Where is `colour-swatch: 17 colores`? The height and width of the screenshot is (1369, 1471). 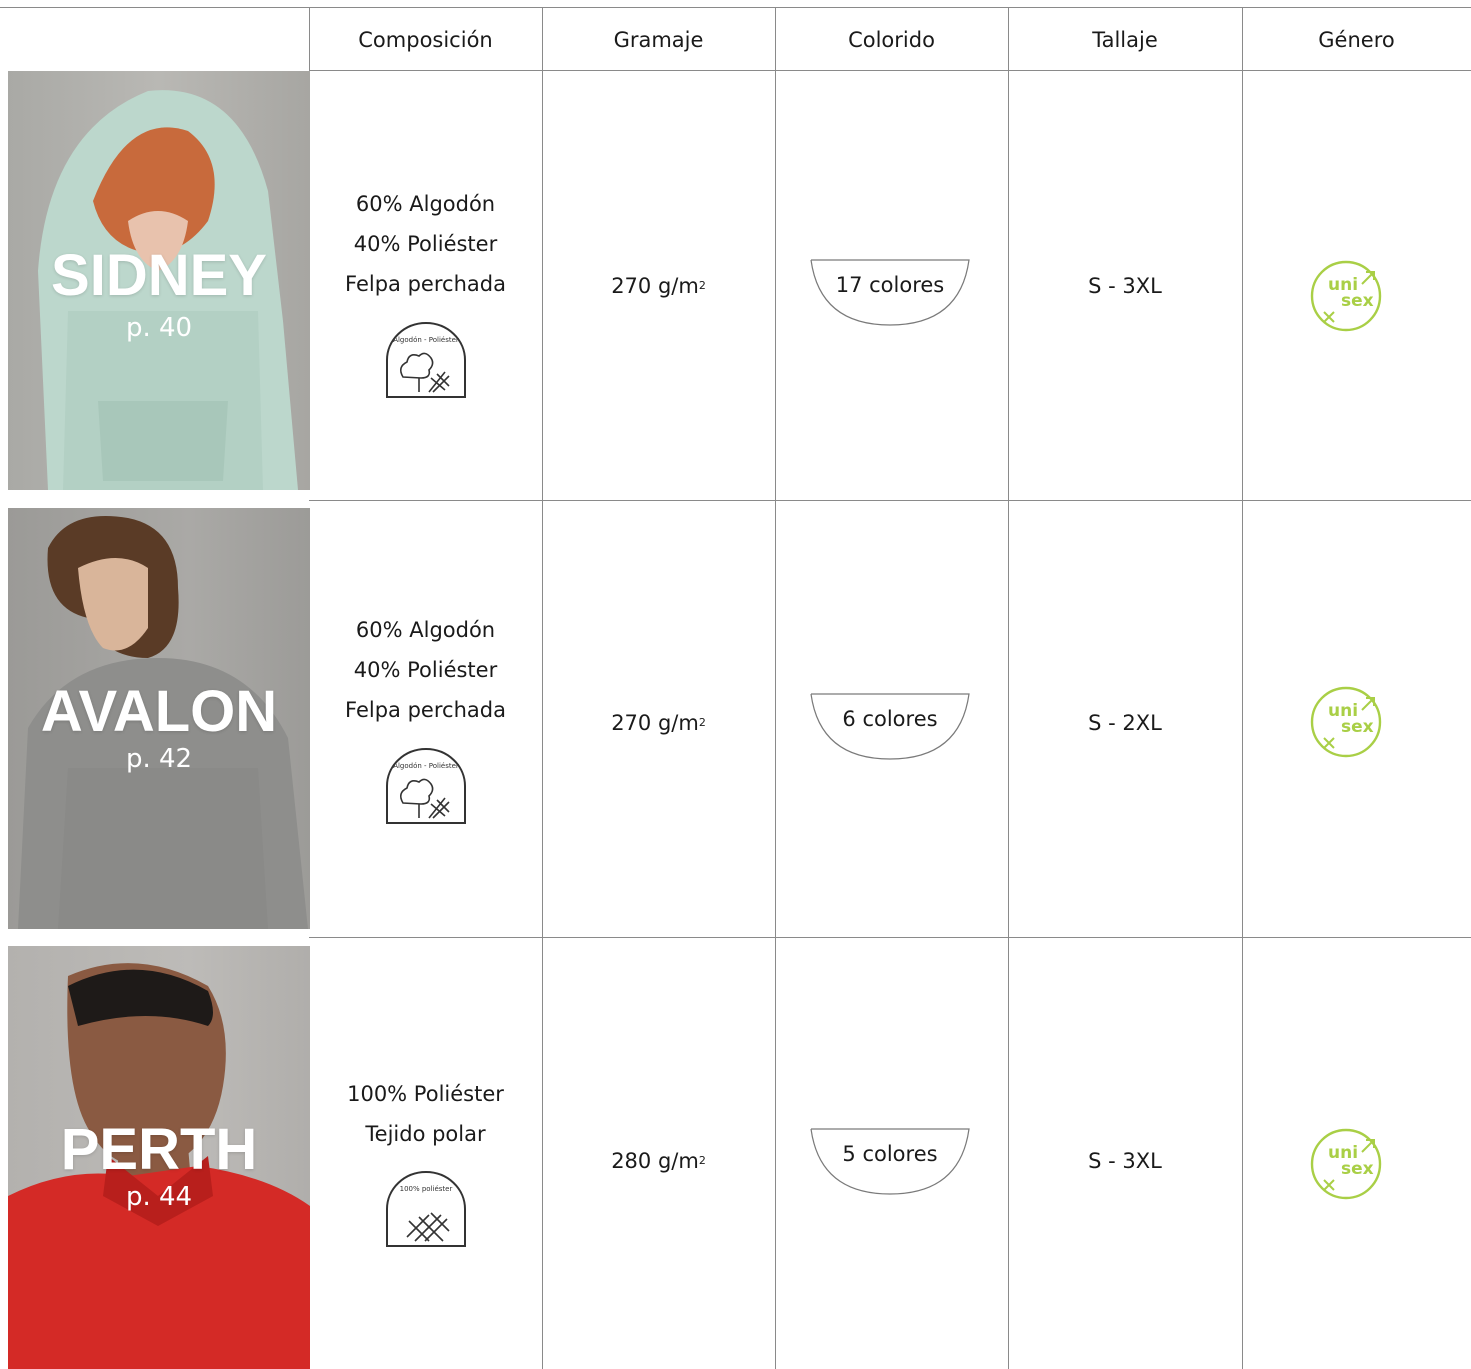
colour-swatch: 17 colores is located at coordinates (890, 293).